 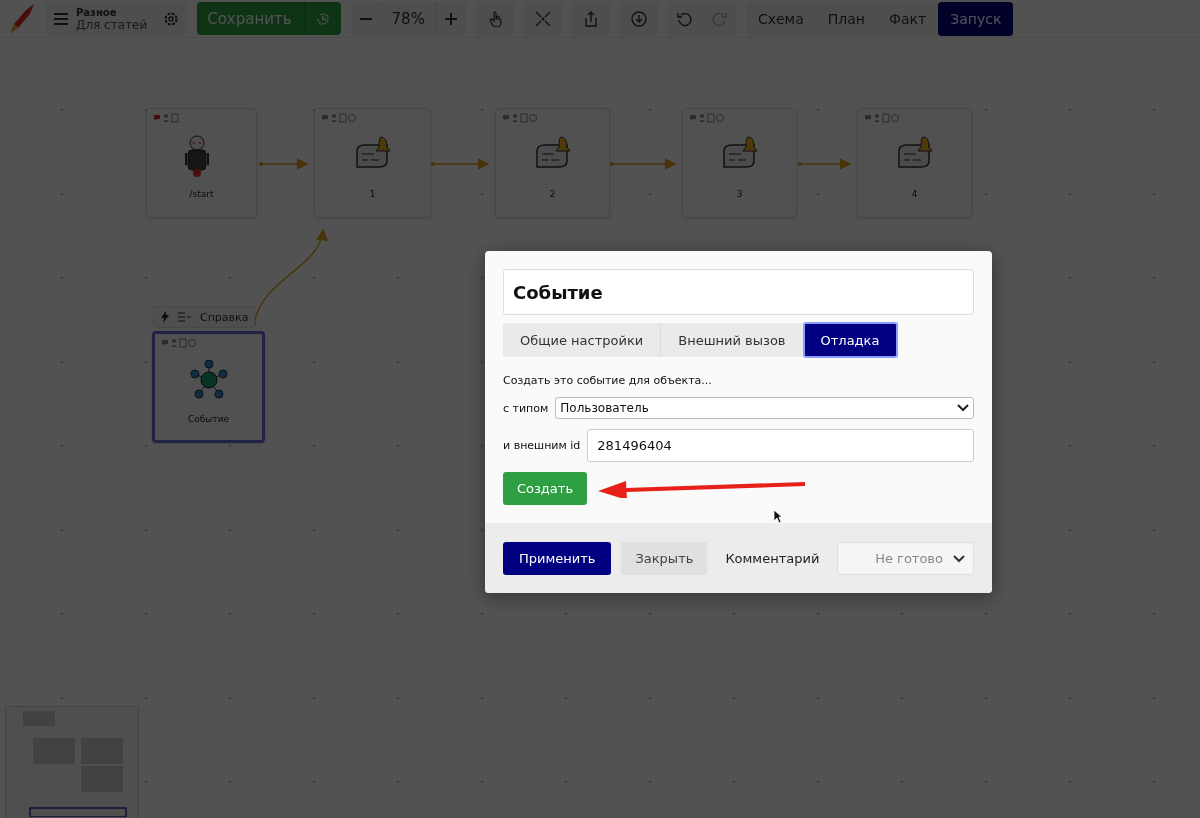 What do you see at coordinates (846, 18) in the screenshot?
I see `view-tab: План` at bounding box center [846, 18].